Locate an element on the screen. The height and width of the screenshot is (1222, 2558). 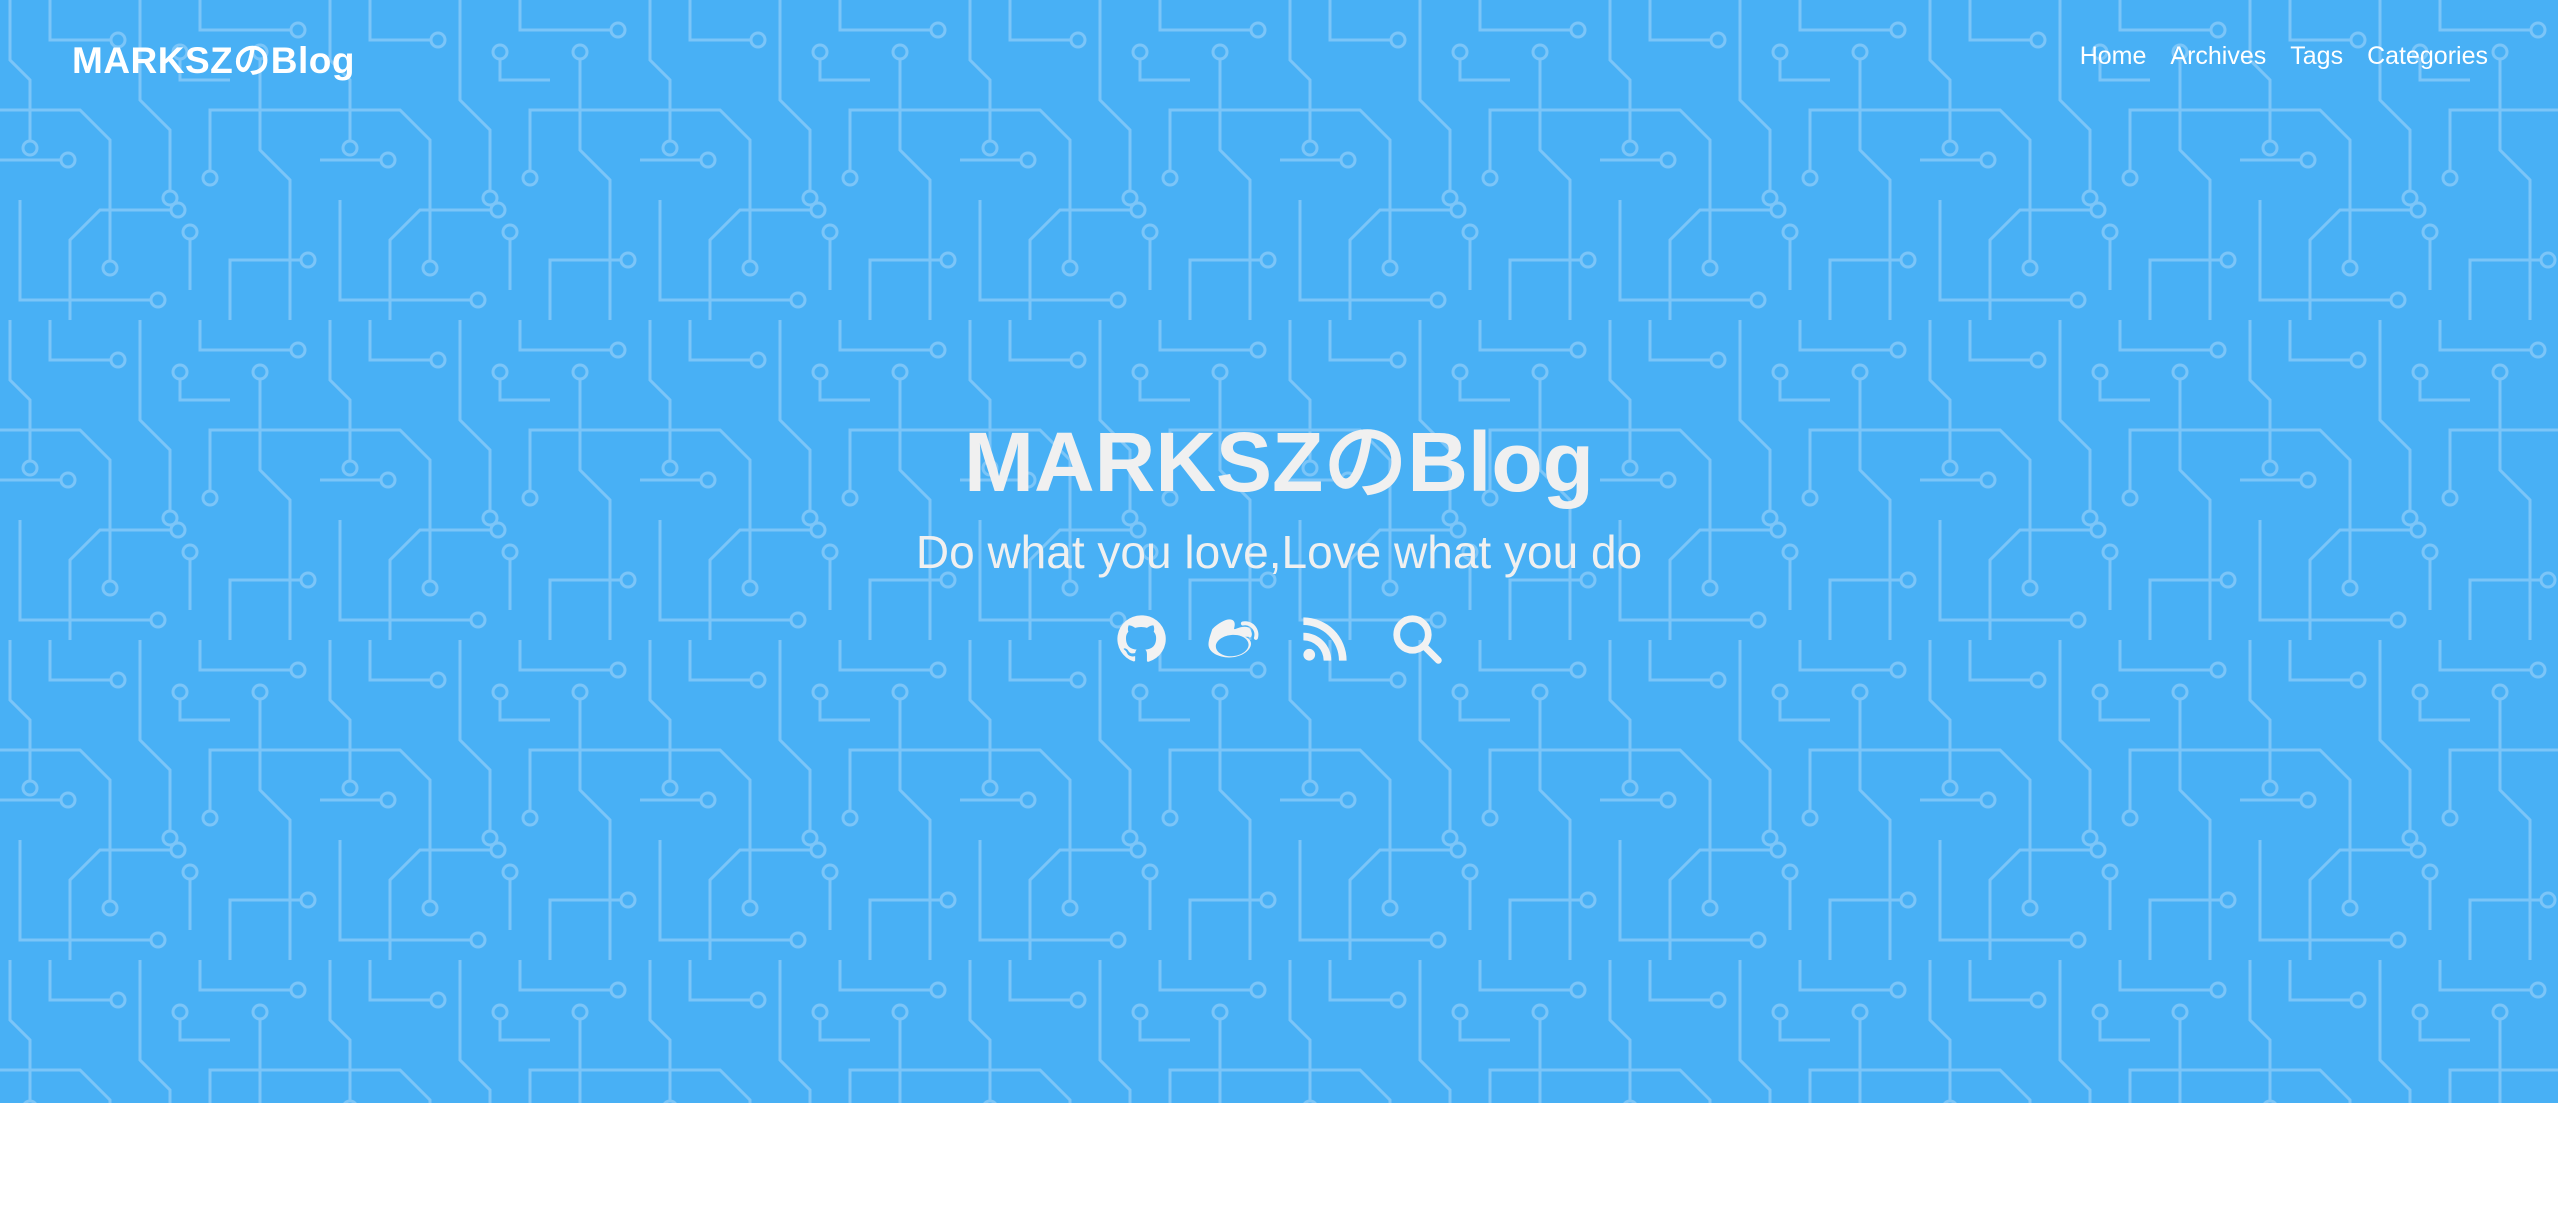
social-icons is located at coordinates (1279, 639).